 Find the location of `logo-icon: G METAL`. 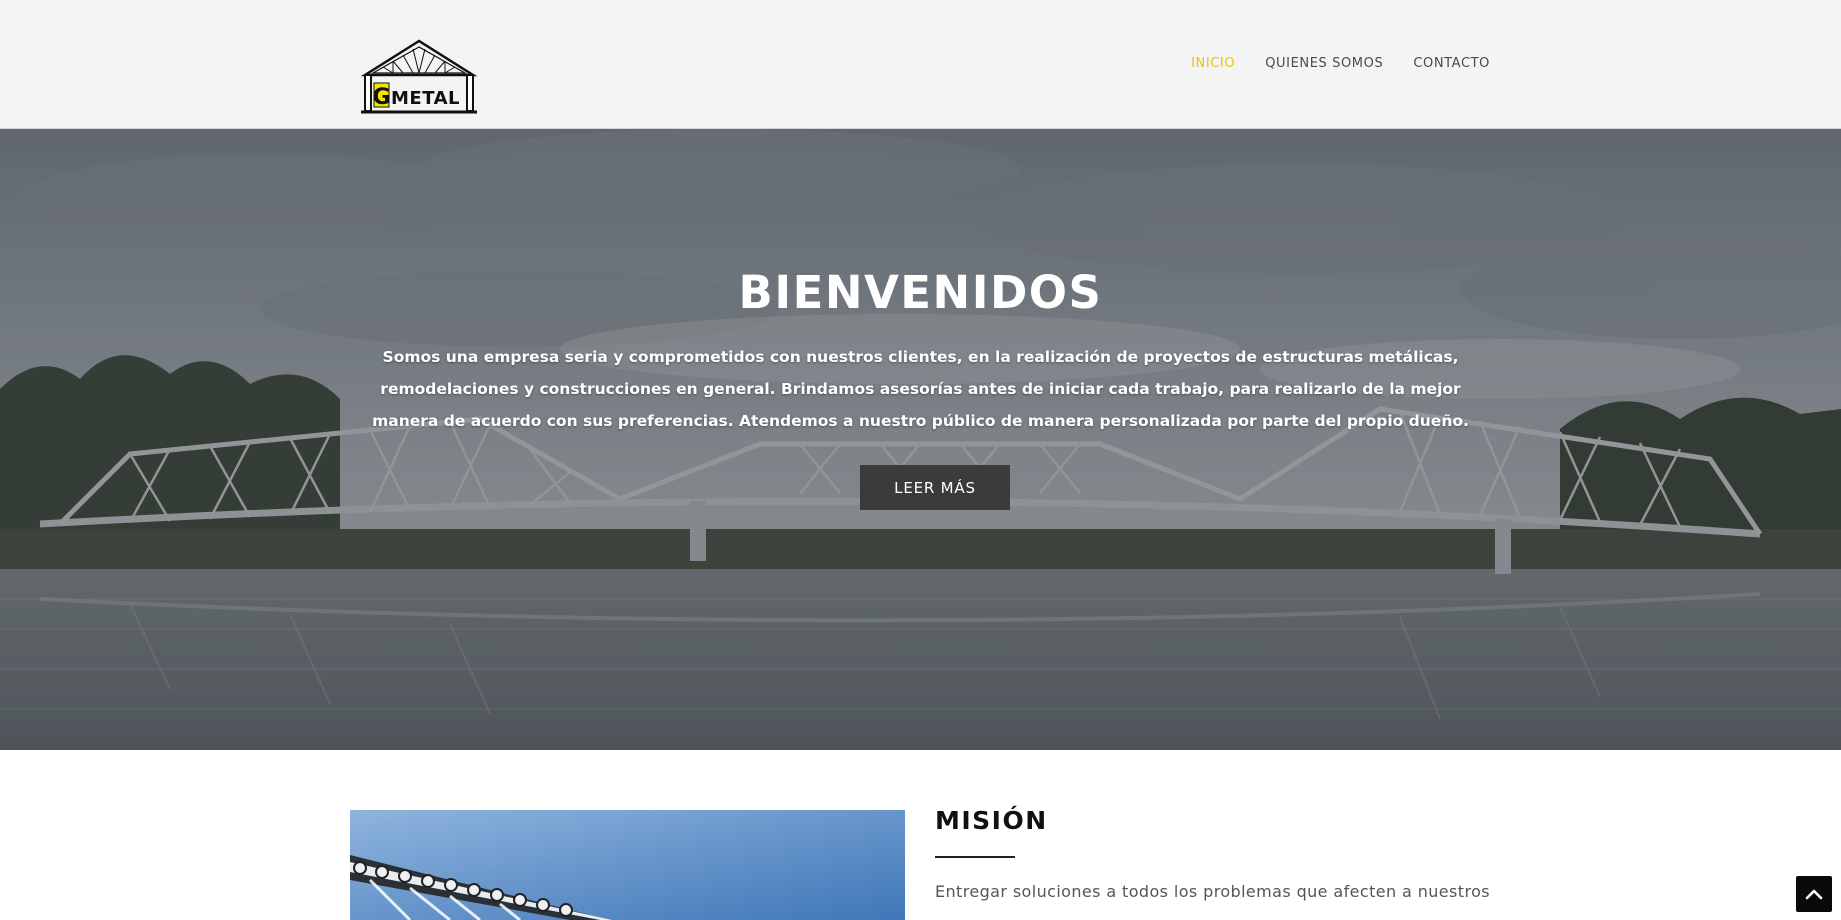

logo-icon: G METAL is located at coordinates (419, 76).